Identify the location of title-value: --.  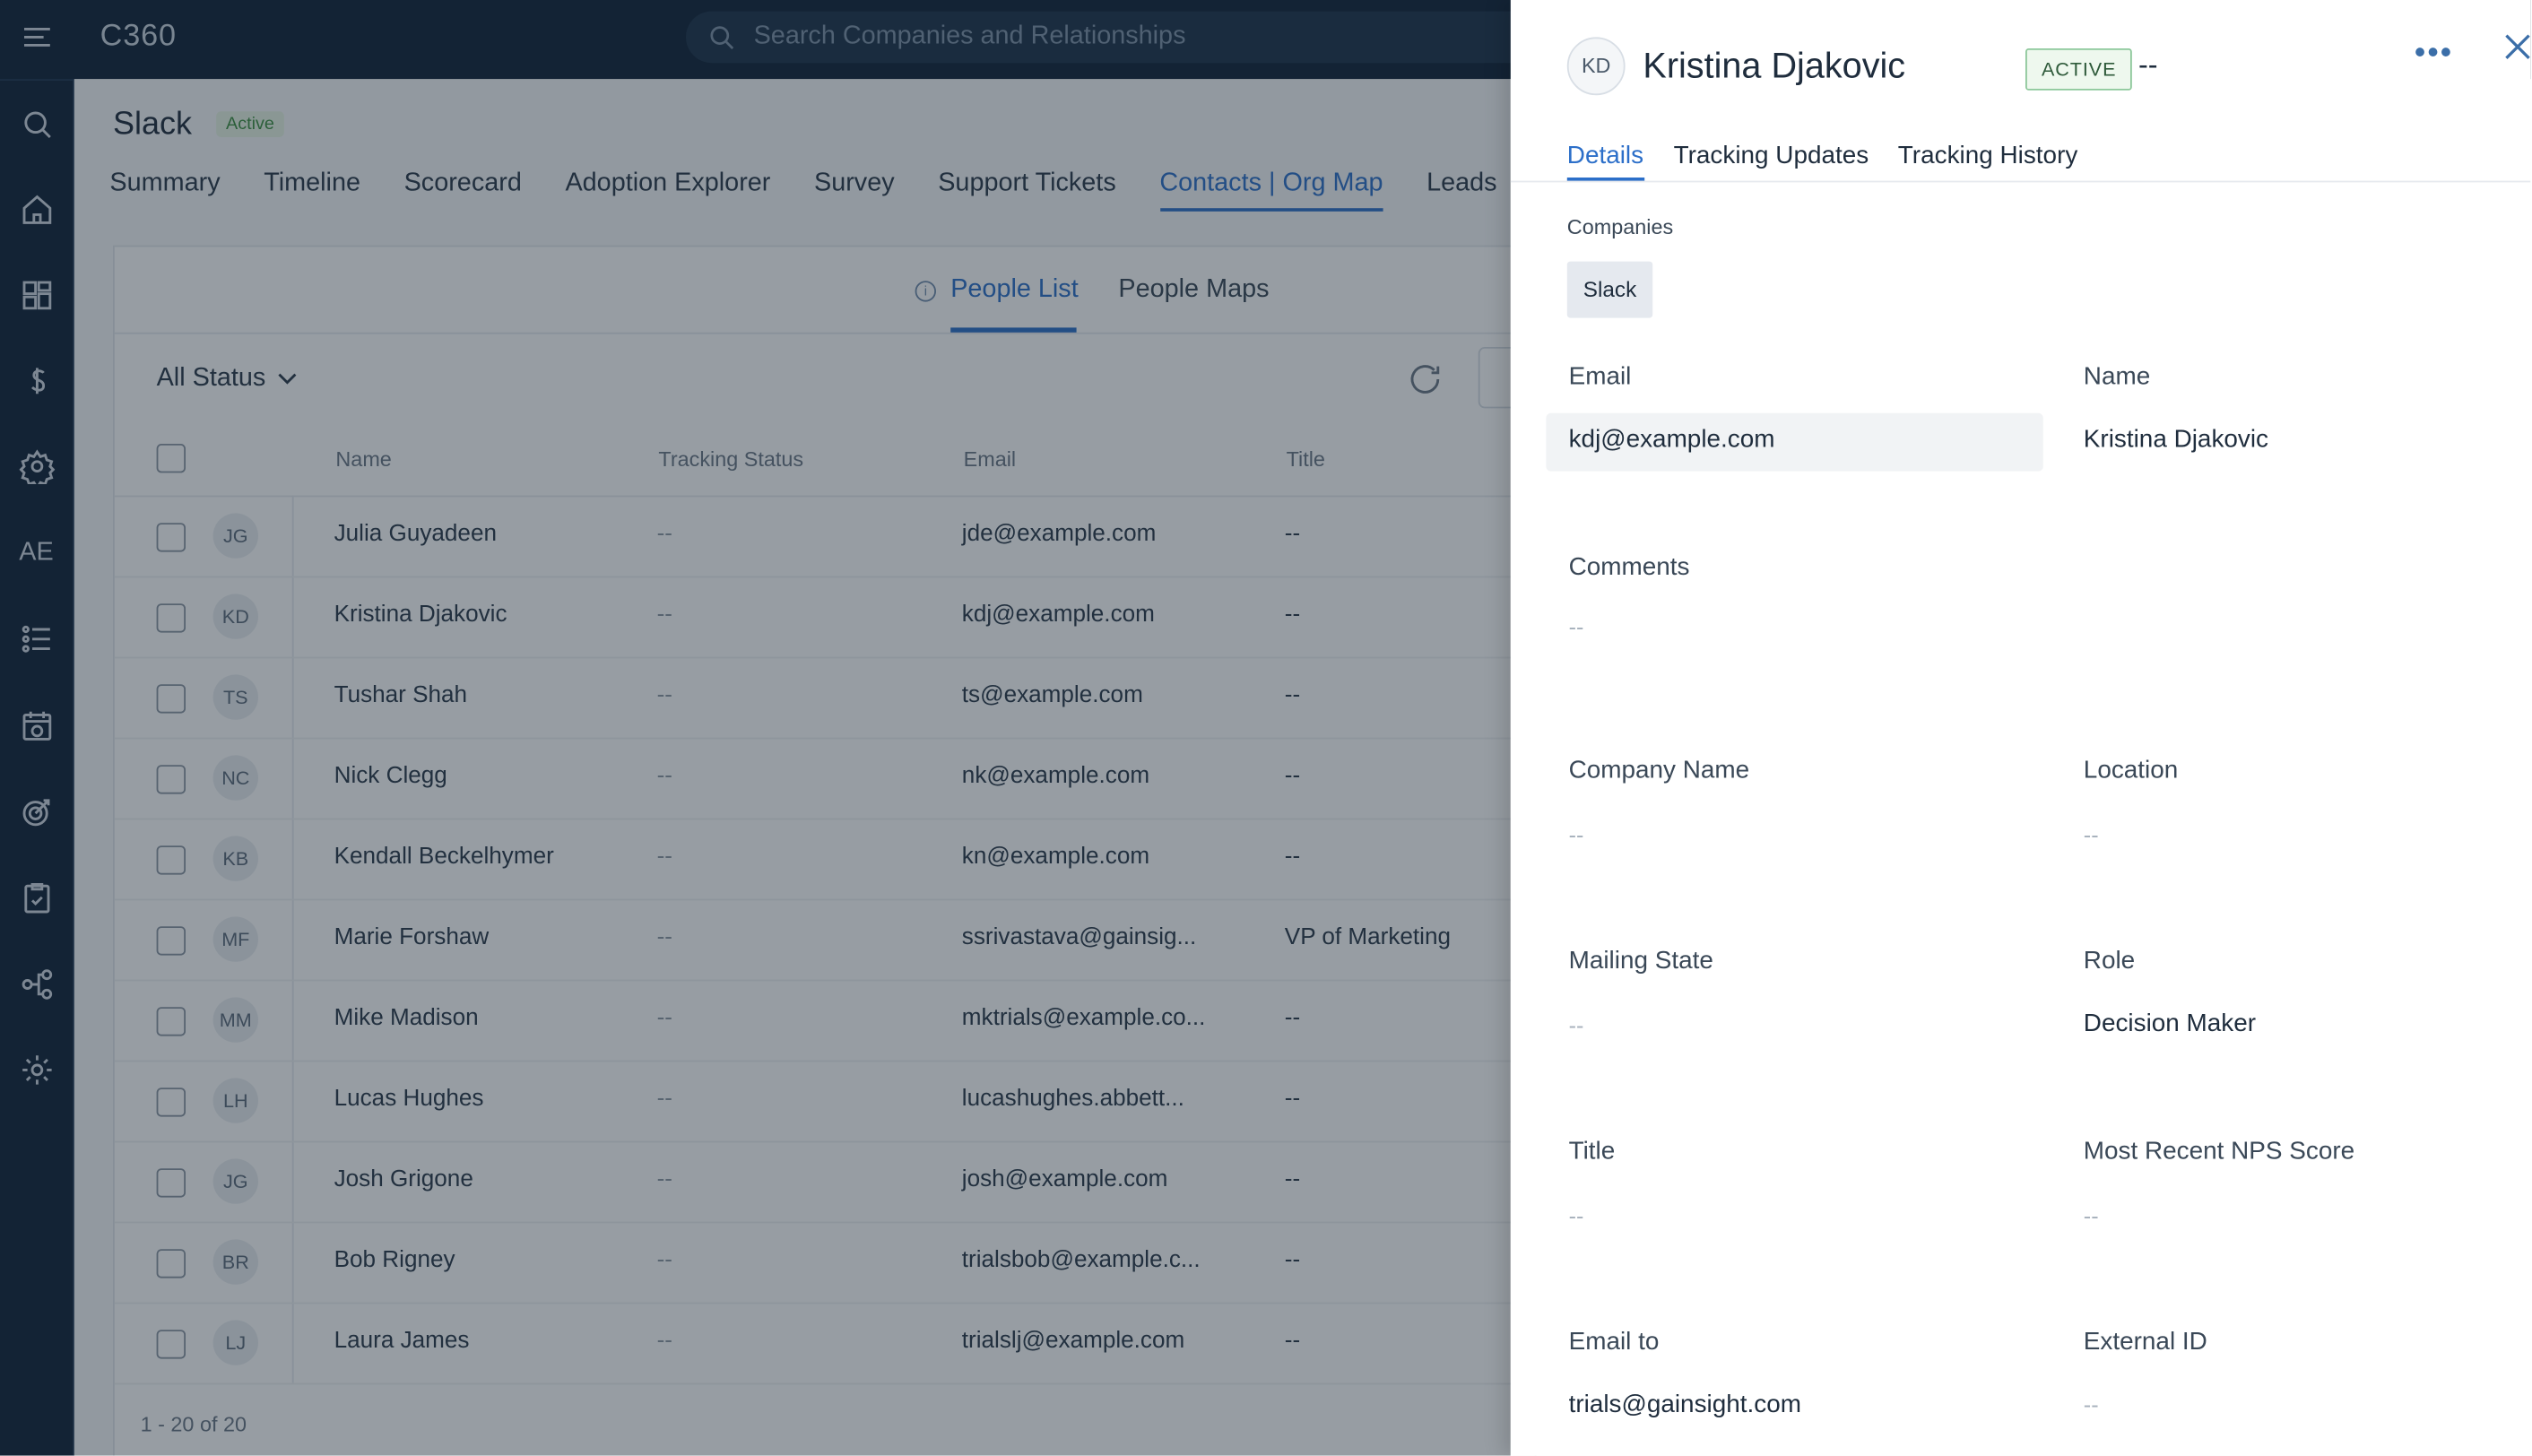
(1576, 1215).